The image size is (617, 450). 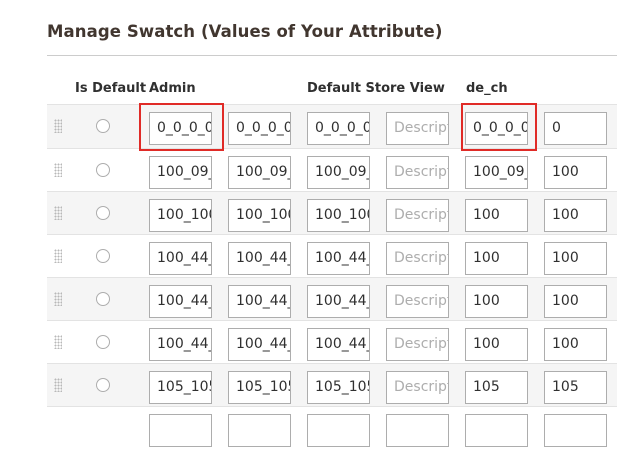 I want to click on admin-value-input: 0_0_0_0, so click(x=180, y=128).